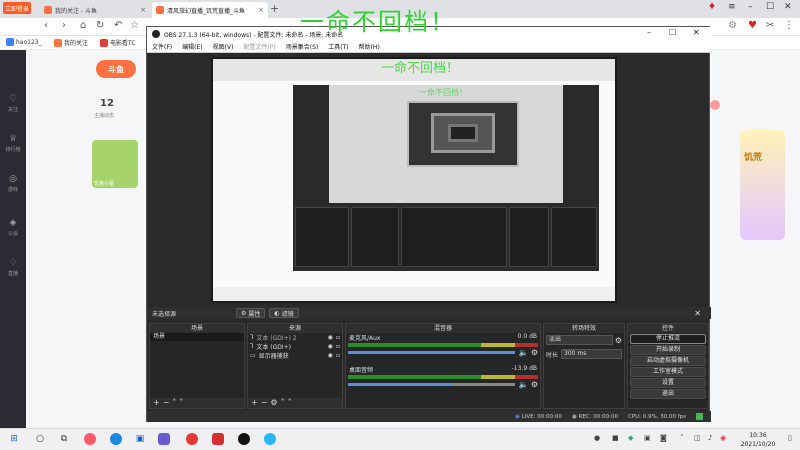  Describe the element at coordinates (668, 350) in the screenshot. I see `start-recording-button: 开始录制` at that location.